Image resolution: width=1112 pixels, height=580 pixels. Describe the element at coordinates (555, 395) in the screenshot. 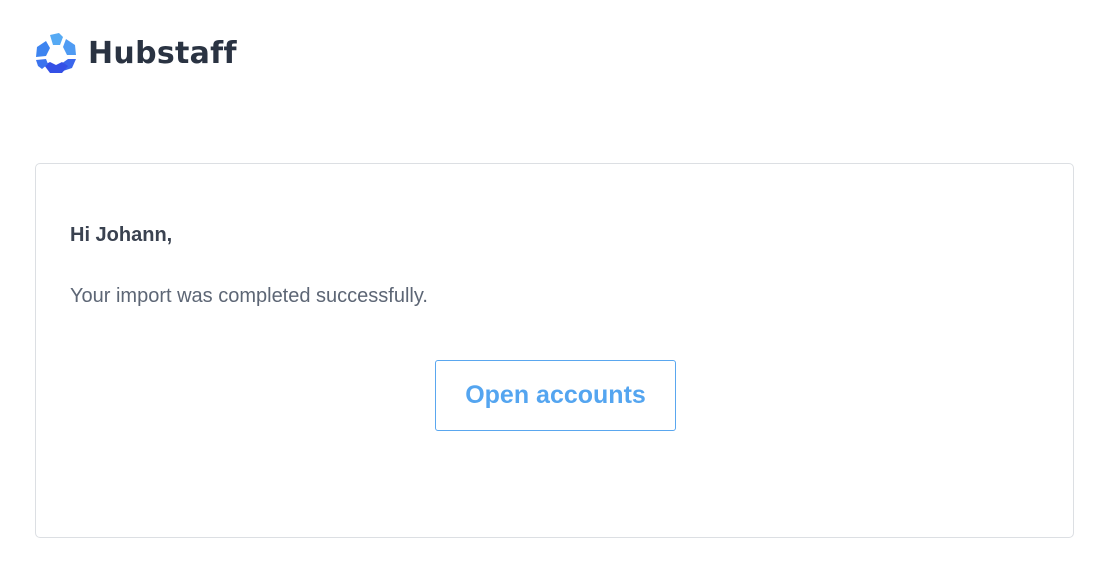

I see `open-accounts-button: Open accounts` at that location.